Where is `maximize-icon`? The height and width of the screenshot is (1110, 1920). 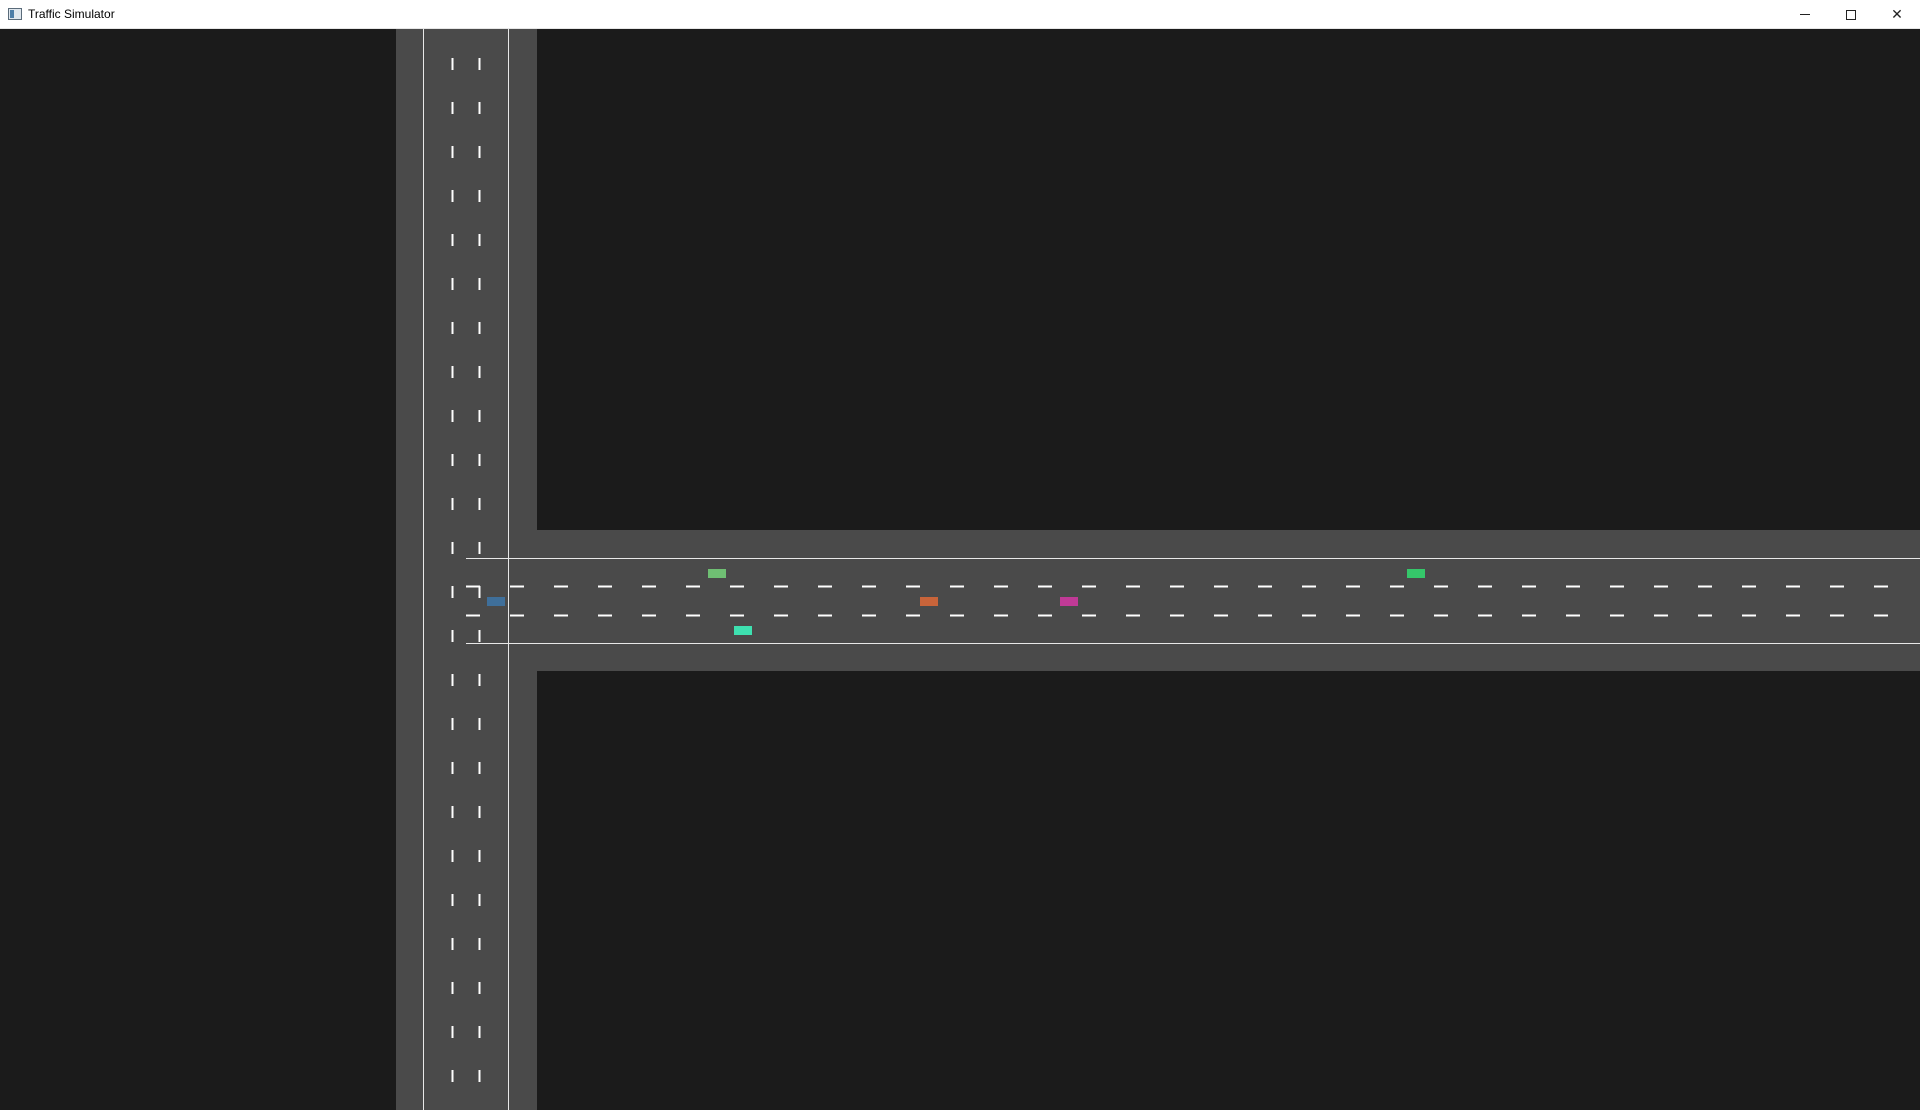 maximize-icon is located at coordinates (1851, 14).